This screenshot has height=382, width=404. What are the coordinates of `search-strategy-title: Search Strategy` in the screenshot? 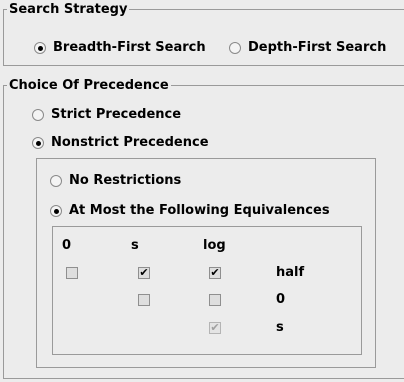 It's located at (68, 10).